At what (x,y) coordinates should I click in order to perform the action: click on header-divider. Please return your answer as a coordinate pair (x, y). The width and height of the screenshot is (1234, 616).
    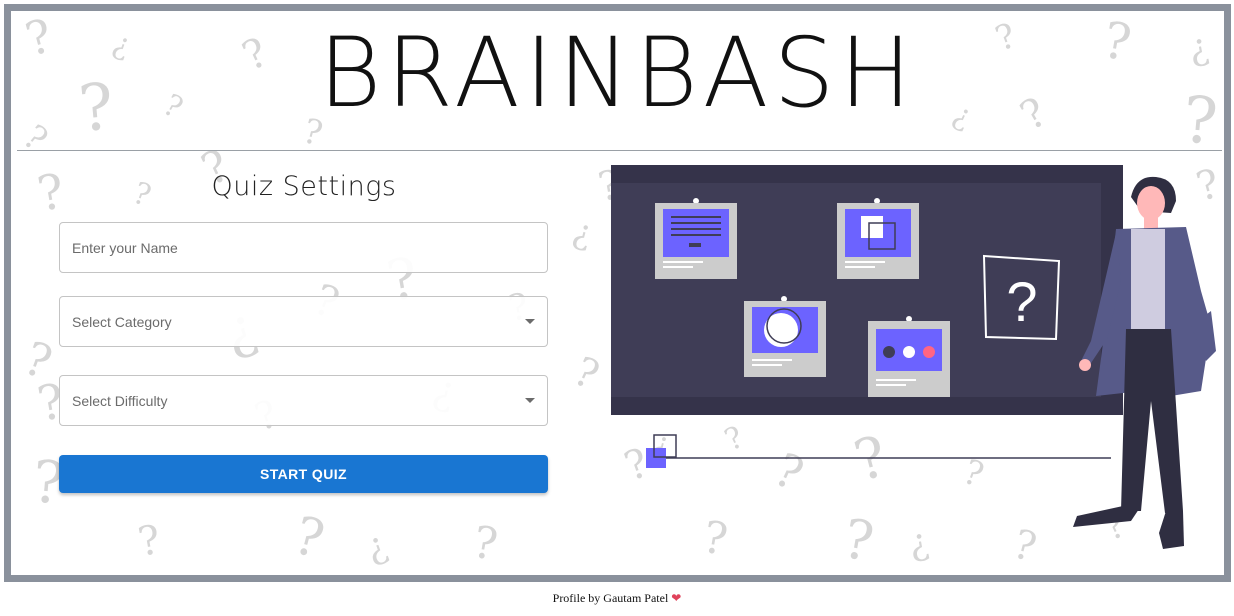
    Looking at the image, I should click on (619, 150).